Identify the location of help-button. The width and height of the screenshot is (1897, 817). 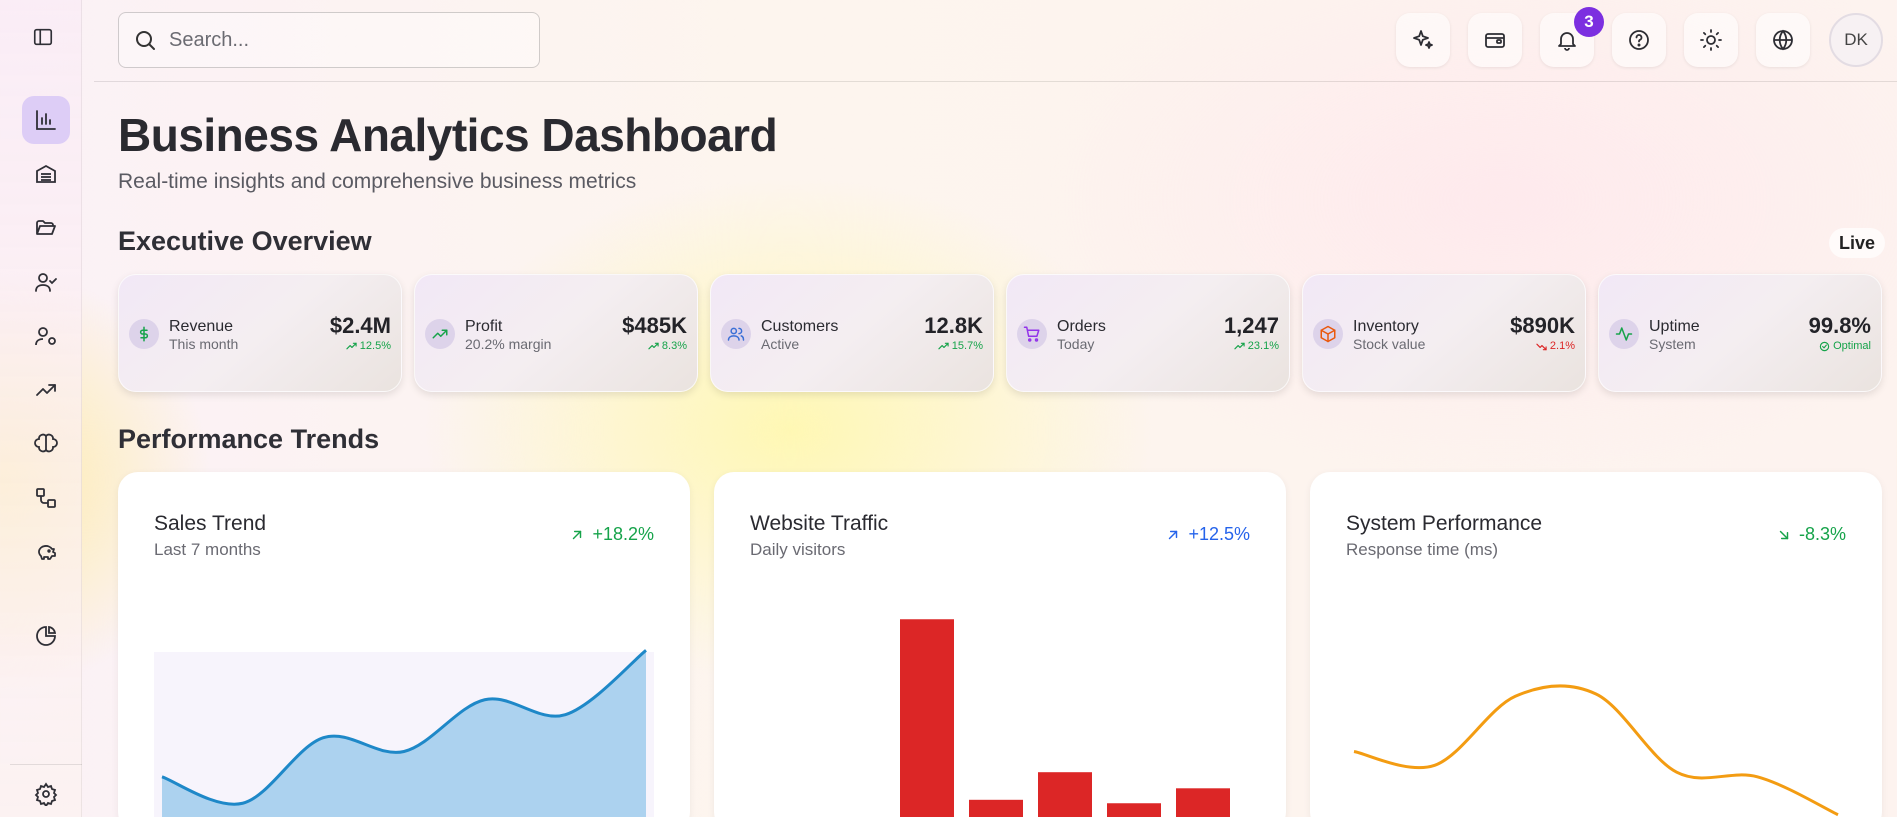
(1639, 40).